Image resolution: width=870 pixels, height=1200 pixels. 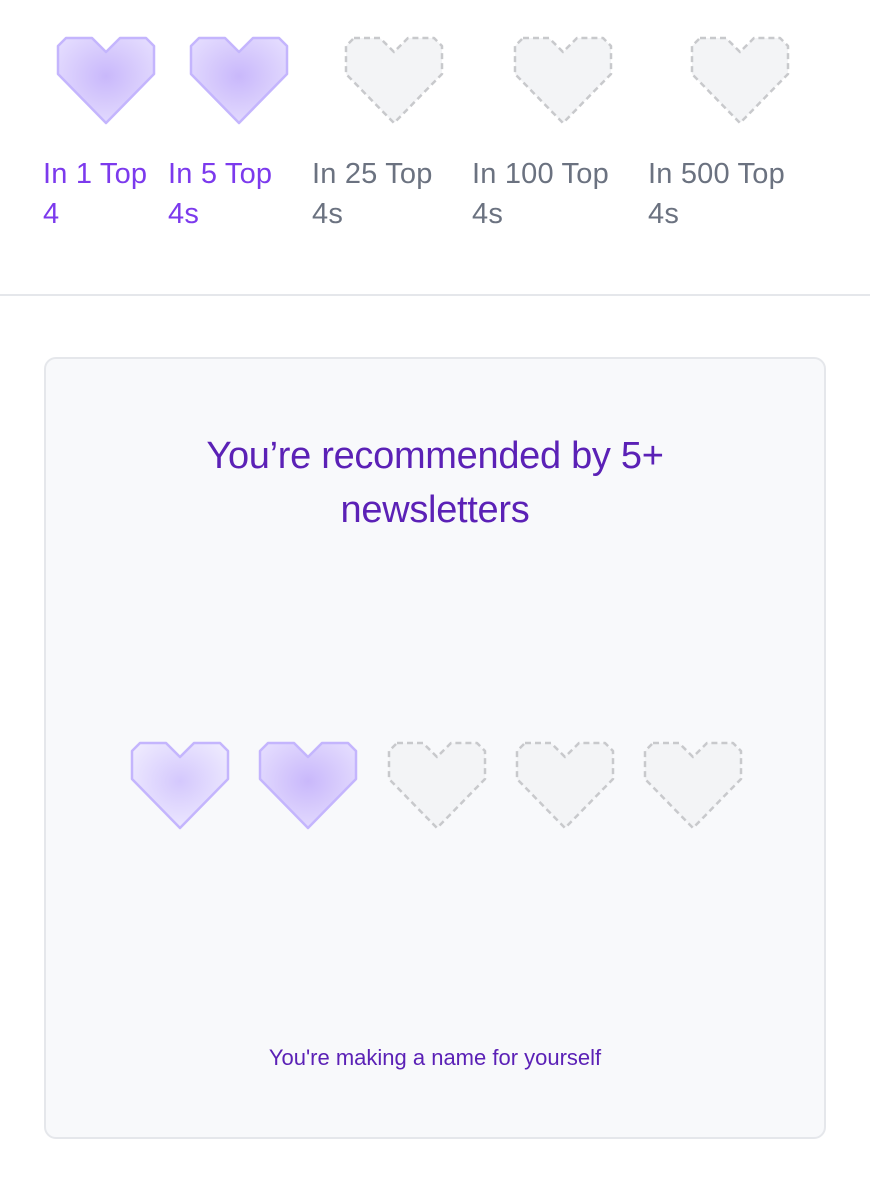 I want to click on card-title: You’re recommended by 5+ newsletters, so click(x=435, y=483).